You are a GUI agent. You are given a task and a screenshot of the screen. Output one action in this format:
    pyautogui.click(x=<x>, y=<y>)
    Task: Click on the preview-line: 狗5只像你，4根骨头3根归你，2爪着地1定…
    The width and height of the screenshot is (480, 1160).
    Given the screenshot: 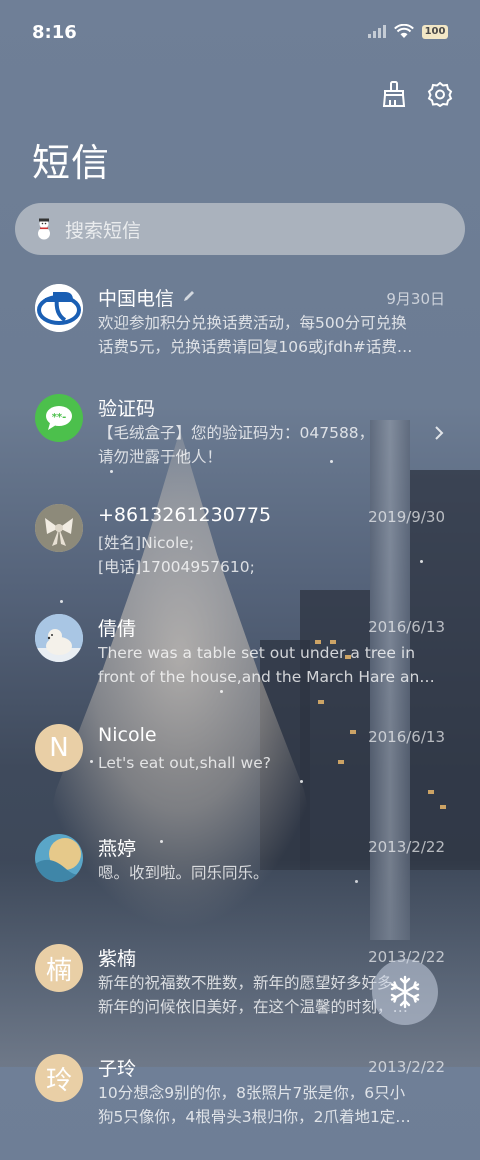 What is the action you would take?
    pyautogui.click(x=254, y=1117)
    